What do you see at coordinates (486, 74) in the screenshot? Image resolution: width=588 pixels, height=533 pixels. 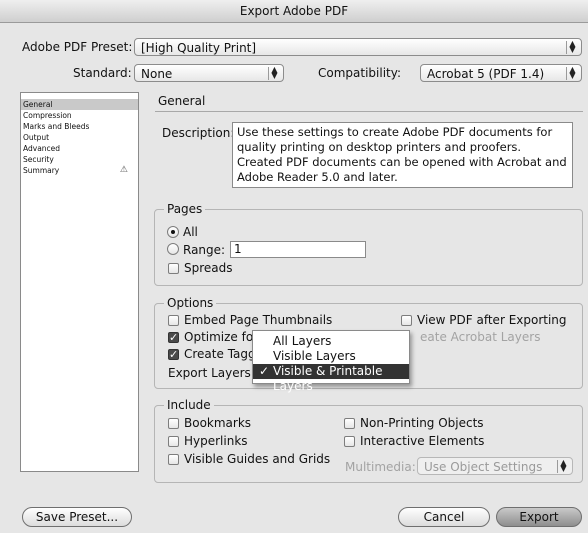 I see `compatibility-value: Acrobat 5 (PDF 1.4)` at bounding box center [486, 74].